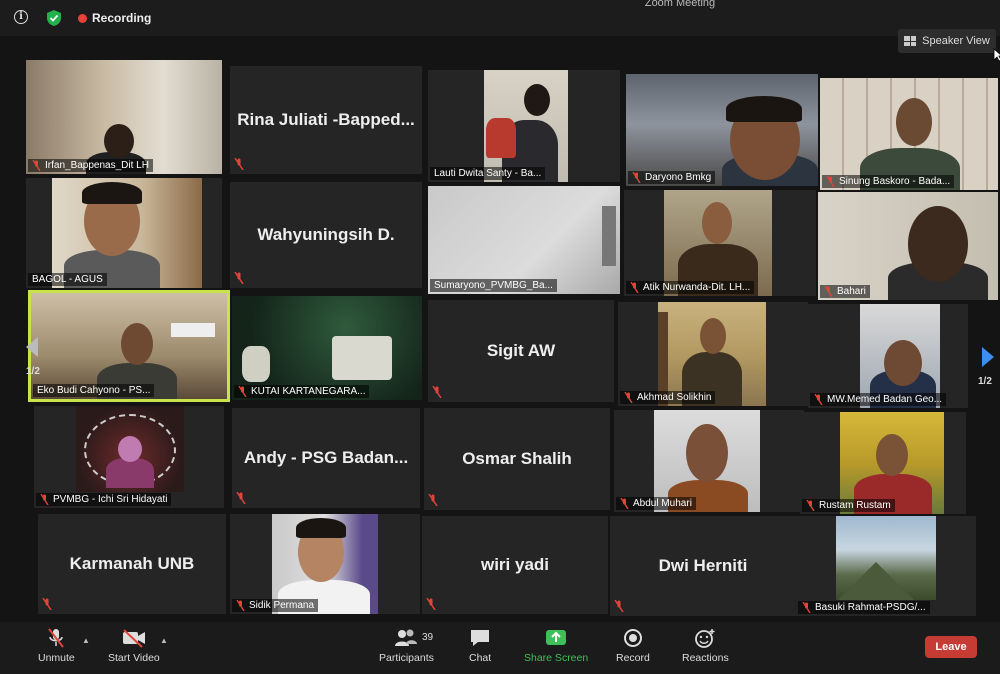  What do you see at coordinates (56, 646) in the screenshot?
I see `unmute-button: Unmute` at bounding box center [56, 646].